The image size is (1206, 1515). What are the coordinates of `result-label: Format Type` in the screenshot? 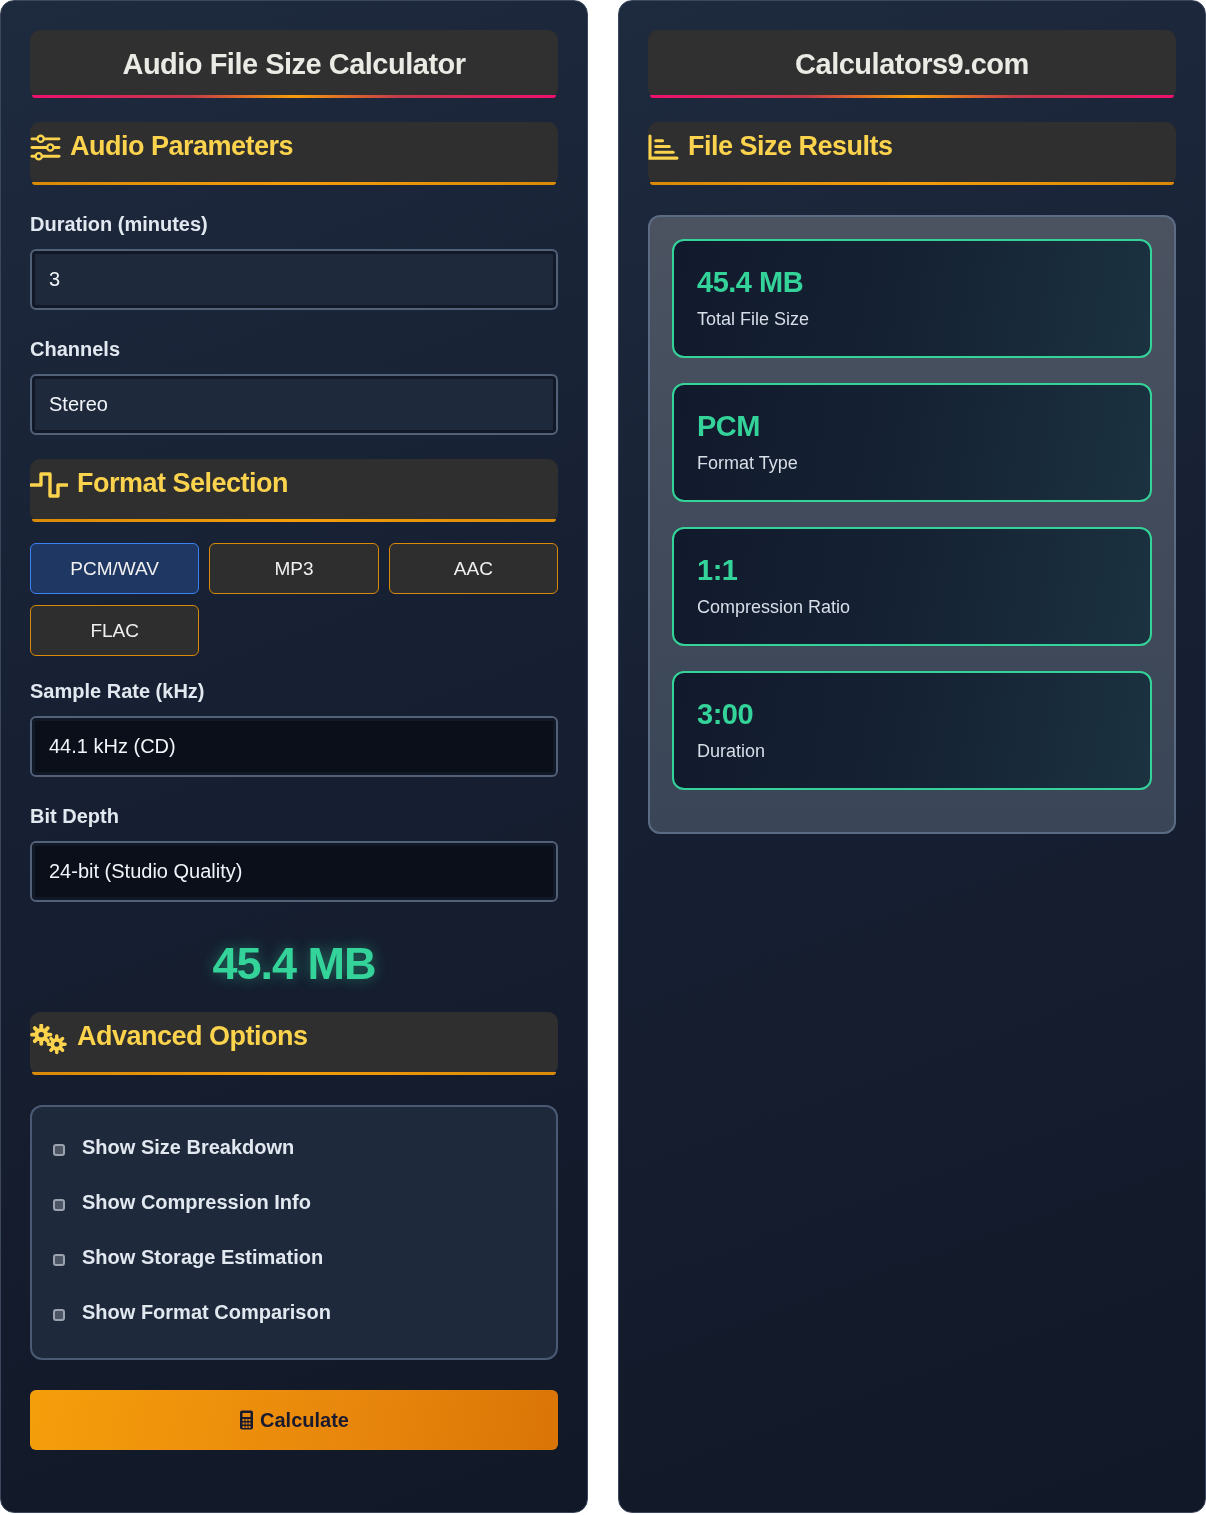 It's located at (747, 463).